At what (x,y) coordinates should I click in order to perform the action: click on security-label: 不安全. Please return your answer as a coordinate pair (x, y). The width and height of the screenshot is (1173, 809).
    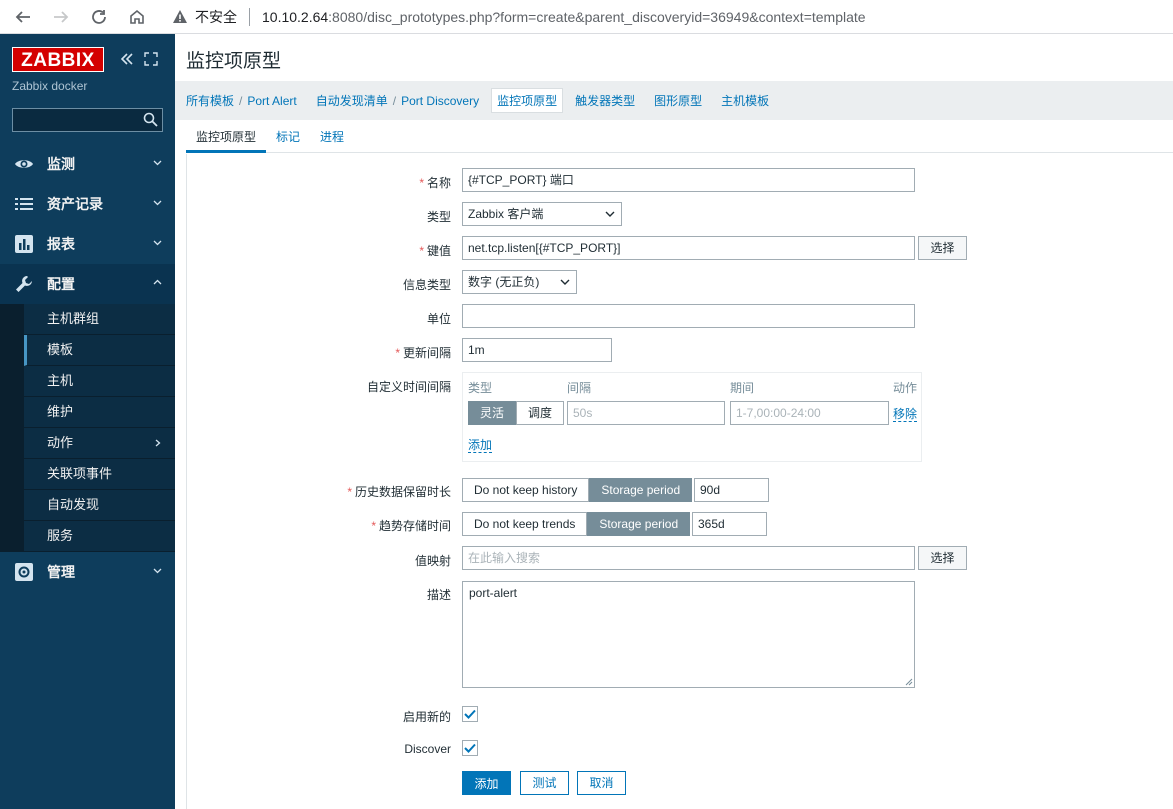
    Looking at the image, I should click on (216, 16).